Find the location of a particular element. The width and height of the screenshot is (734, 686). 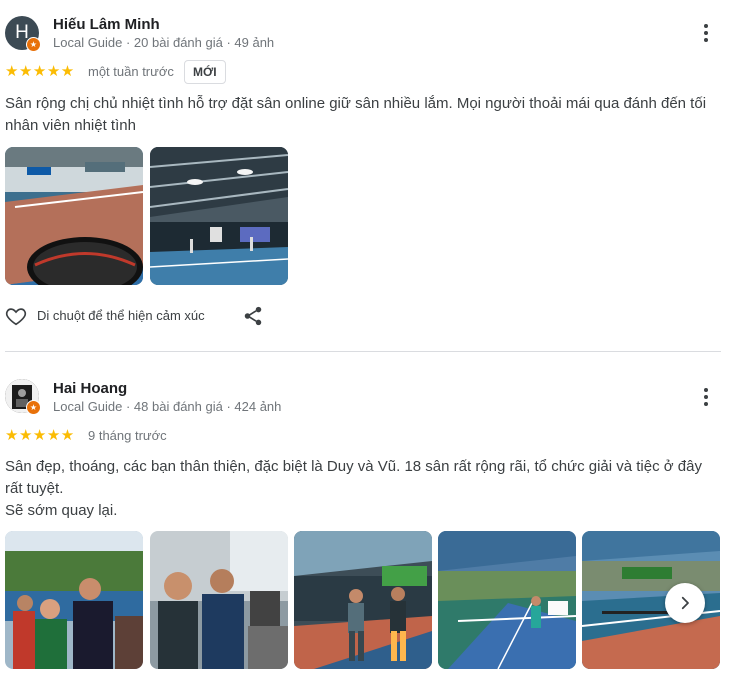

like-hint: Di chuột để thể hiện cảm xúc is located at coordinates (121, 315).